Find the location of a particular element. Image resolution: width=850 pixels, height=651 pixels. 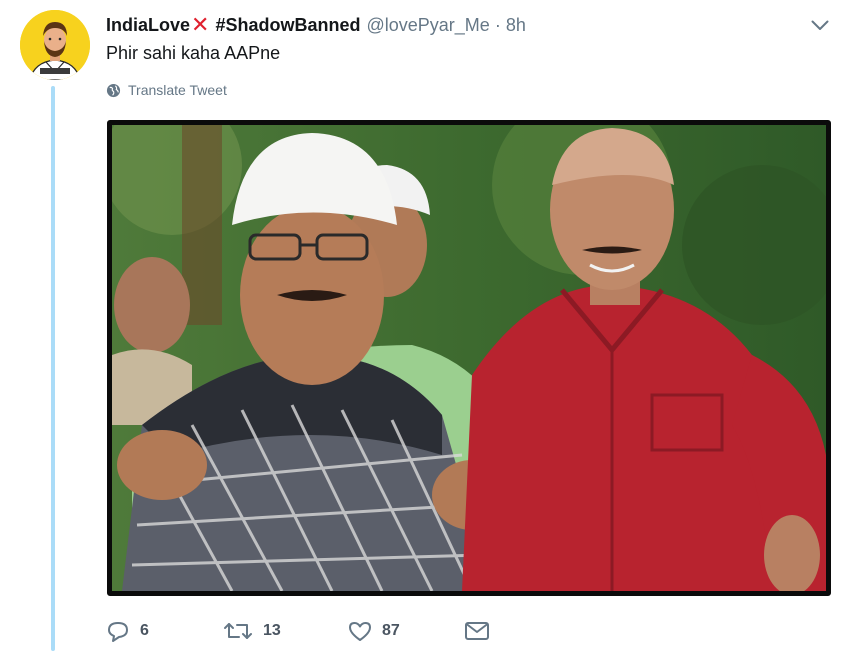

chevron-down-icon is located at coordinates (820, 25).